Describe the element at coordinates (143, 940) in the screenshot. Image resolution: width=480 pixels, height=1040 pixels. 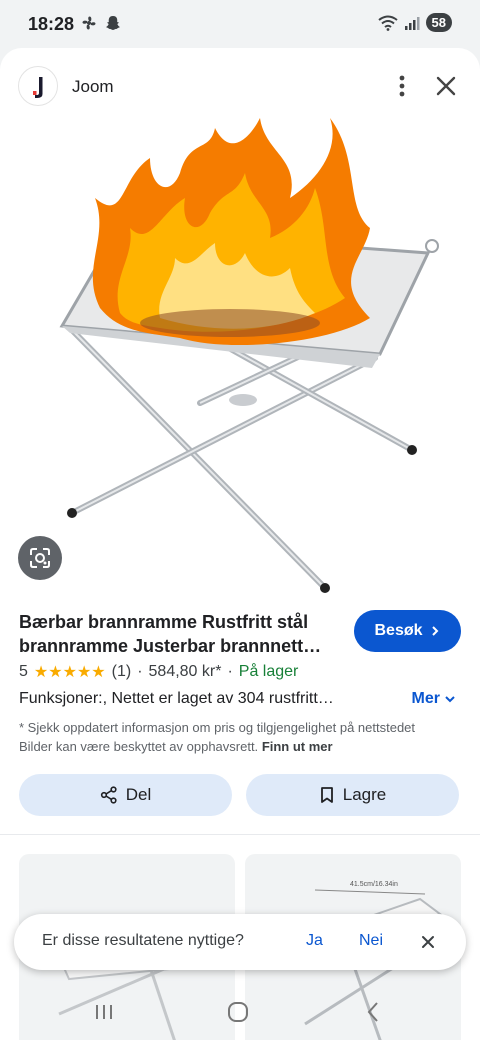
I see `feedback-question: Er disse resultatene nyttige?` at that location.